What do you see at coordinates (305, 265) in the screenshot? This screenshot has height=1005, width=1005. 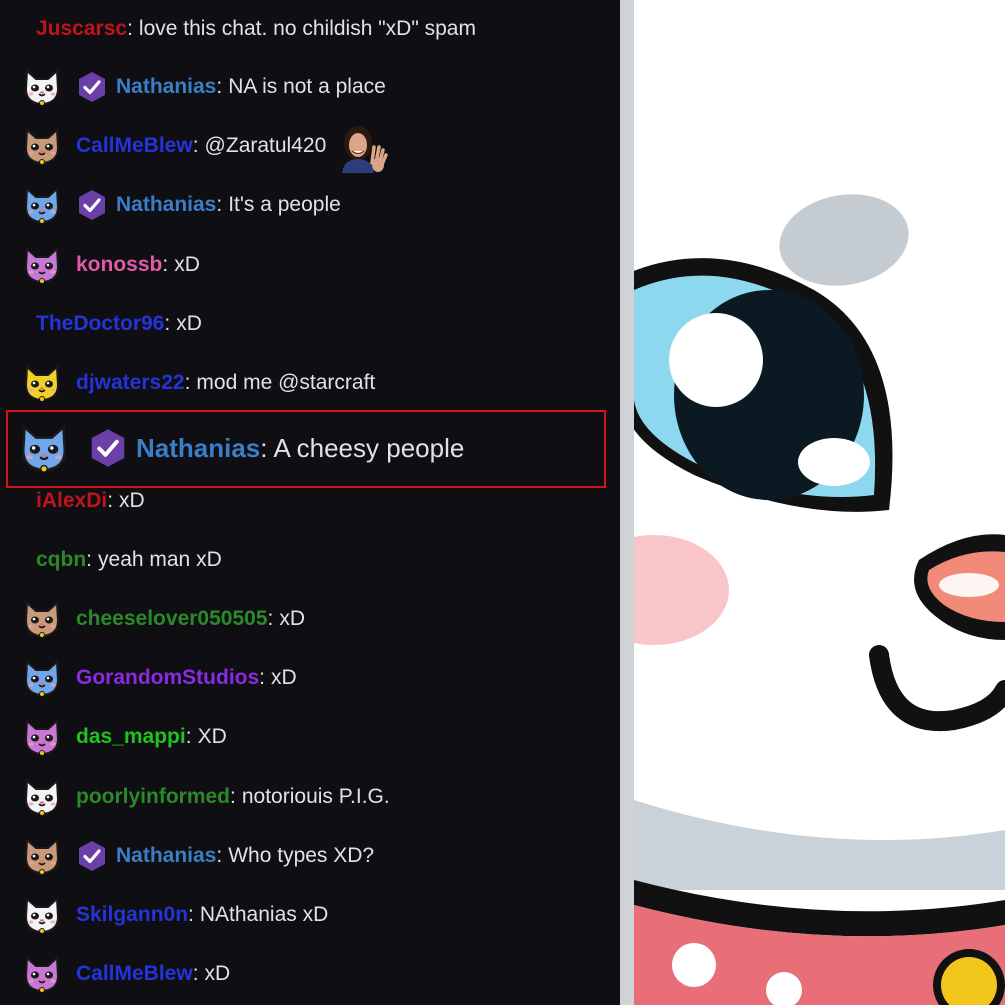 I see `chat-message: konossb: xD` at bounding box center [305, 265].